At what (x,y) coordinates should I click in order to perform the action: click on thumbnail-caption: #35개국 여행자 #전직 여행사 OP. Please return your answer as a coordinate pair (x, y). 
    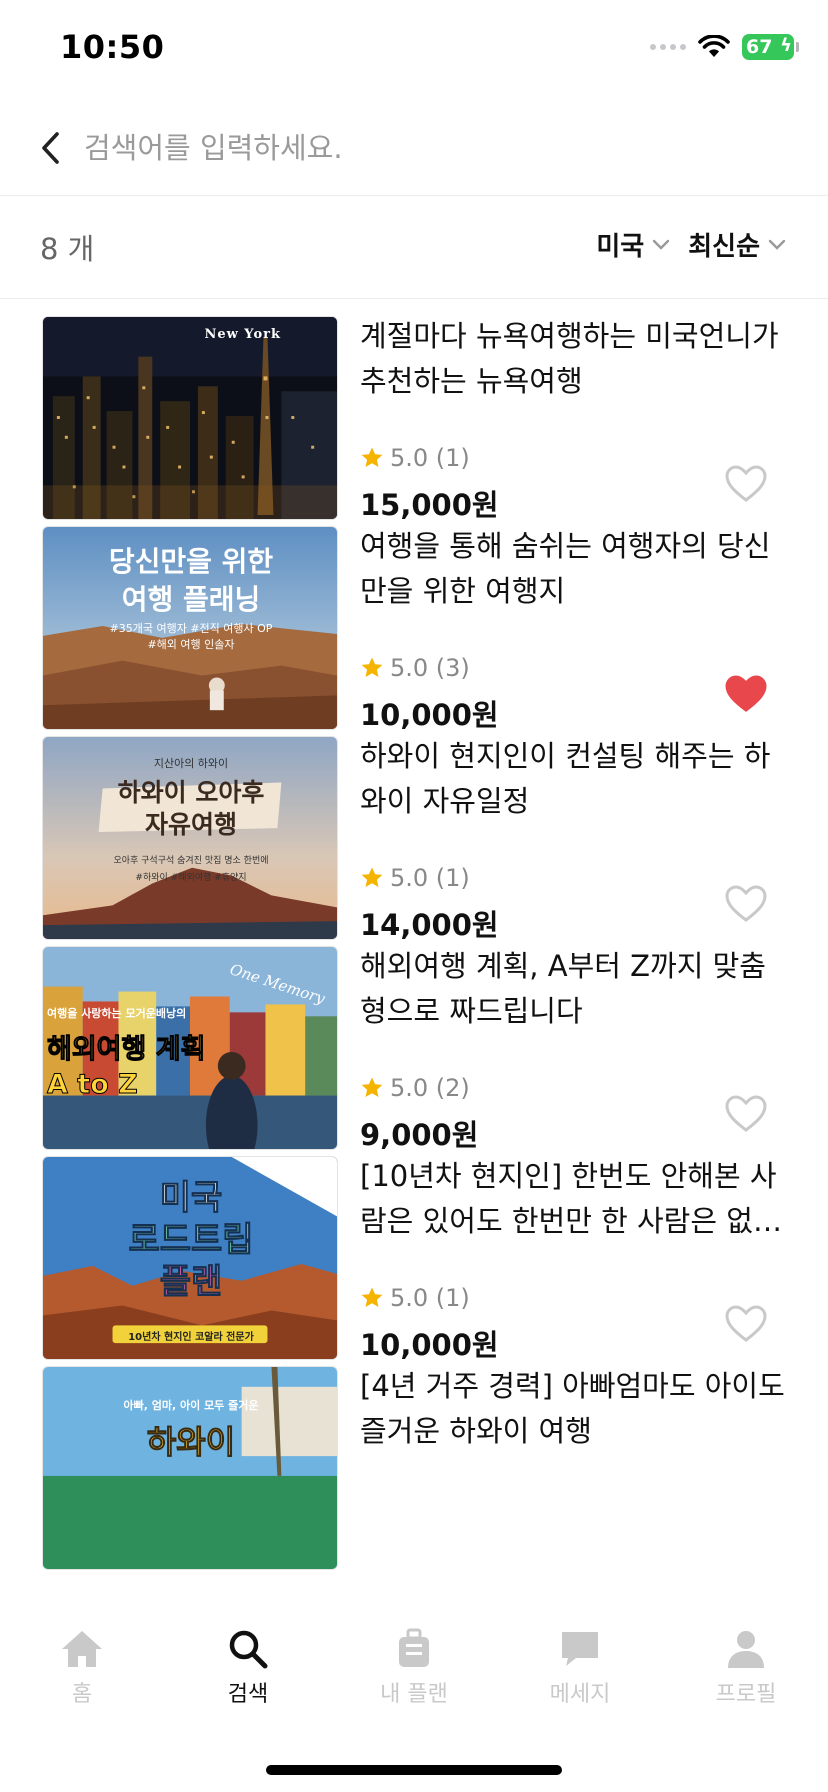
    Looking at the image, I should click on (191, 628).